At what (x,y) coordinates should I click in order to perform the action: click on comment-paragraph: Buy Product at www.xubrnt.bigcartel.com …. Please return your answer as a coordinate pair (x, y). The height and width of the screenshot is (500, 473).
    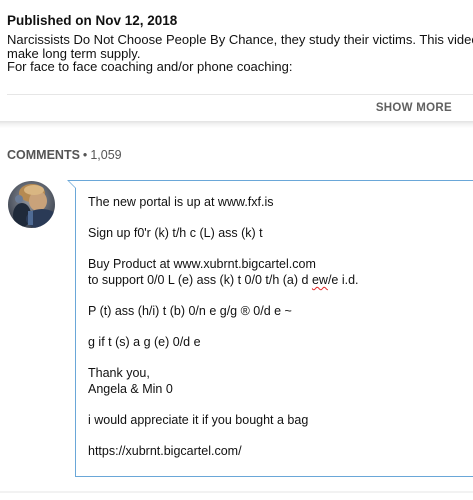
    Looking at the image, I should click on (280, 272).